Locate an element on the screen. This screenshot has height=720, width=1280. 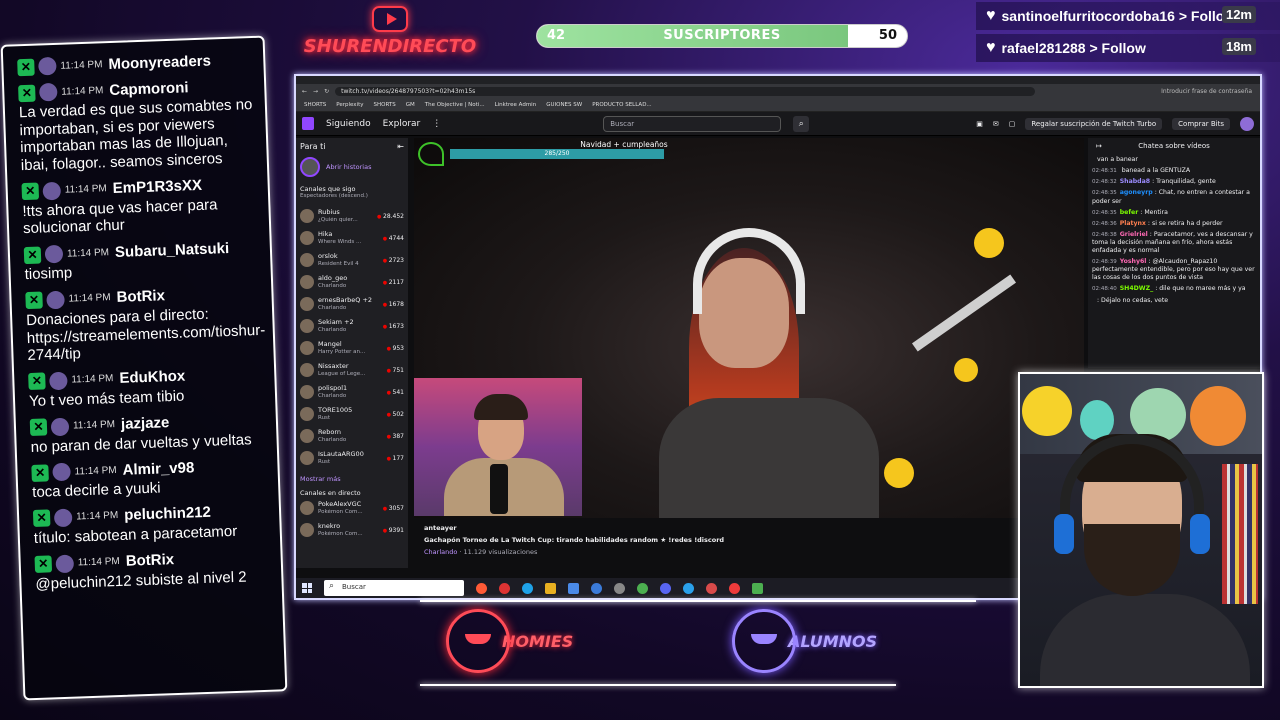
password-prompt: Introducir frase de contraseña is located at coordinates (1206, 91).